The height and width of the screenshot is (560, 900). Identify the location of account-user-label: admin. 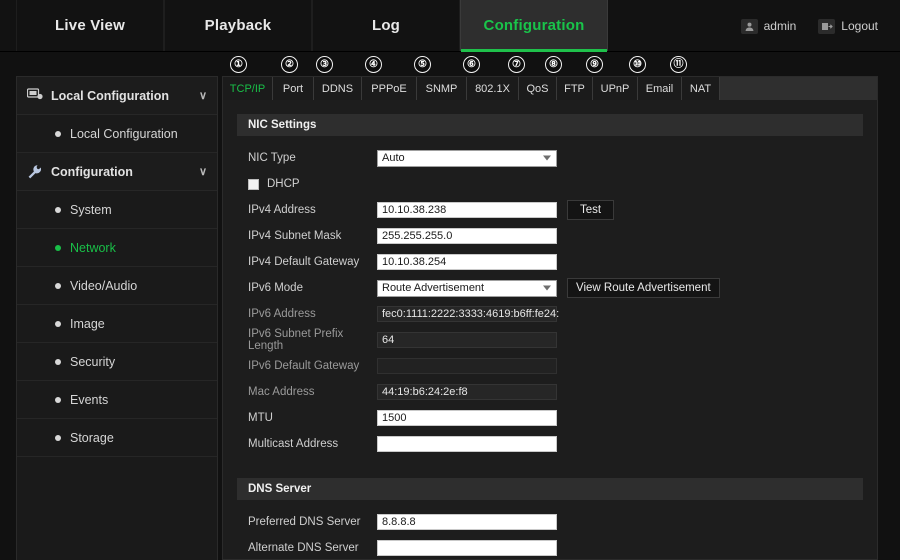
(780, 26).